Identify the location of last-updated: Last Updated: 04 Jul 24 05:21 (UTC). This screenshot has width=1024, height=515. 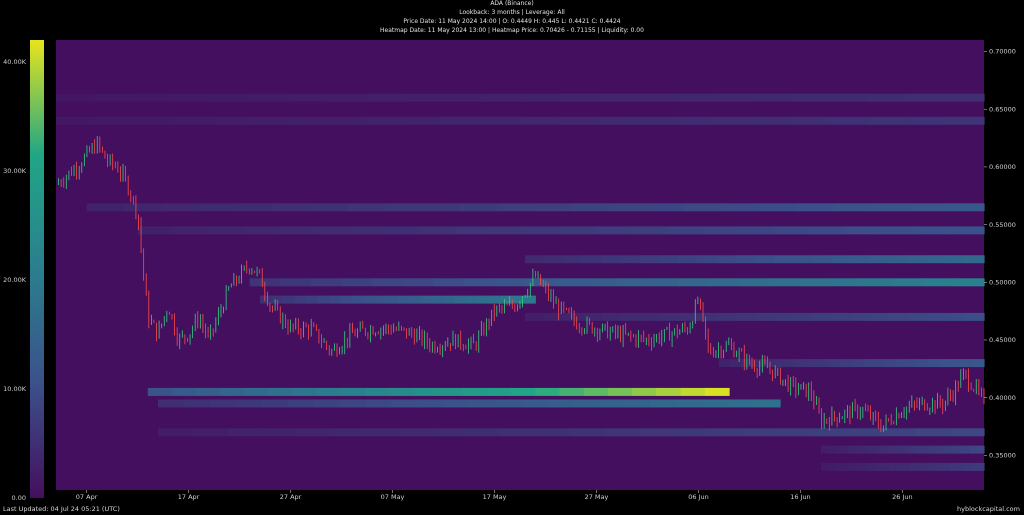
(61, 509).